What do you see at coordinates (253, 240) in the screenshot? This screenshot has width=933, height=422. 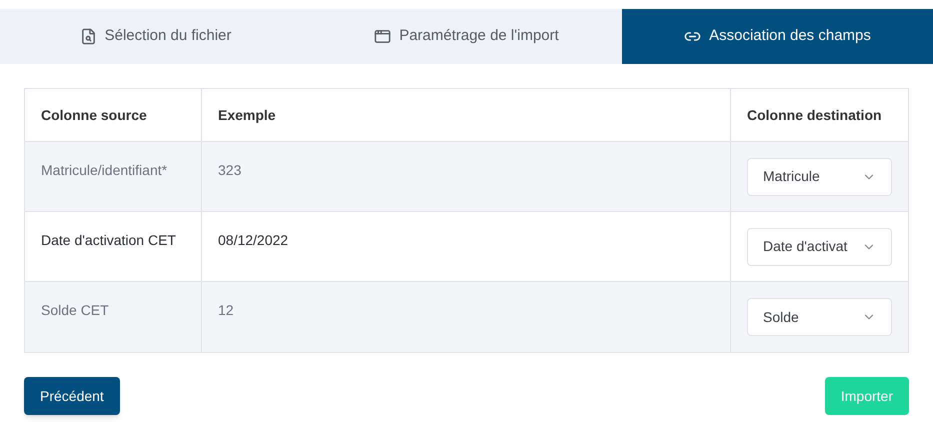 I see `table-cell: 08/12/2022` at bounding box center [253, 240].